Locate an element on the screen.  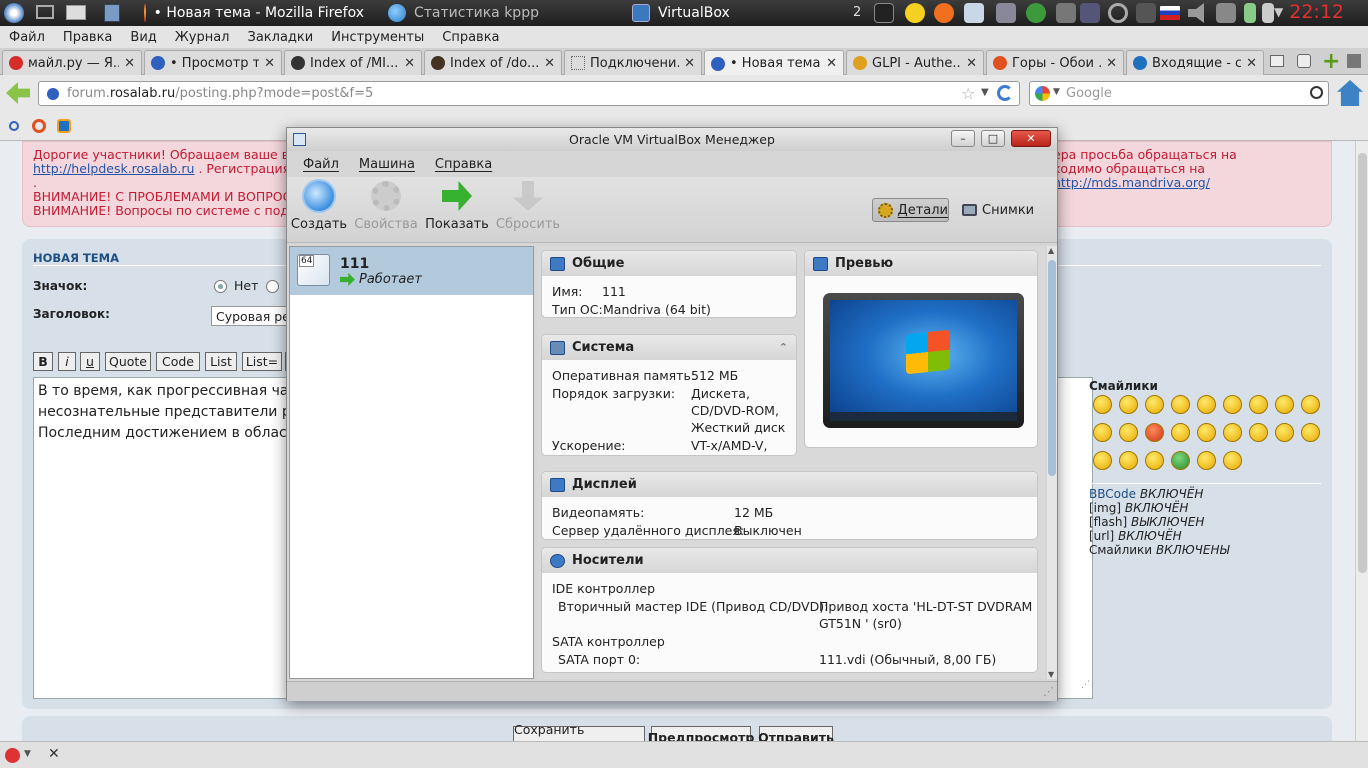
site-identity-icon is located at coordinates (53, 93).